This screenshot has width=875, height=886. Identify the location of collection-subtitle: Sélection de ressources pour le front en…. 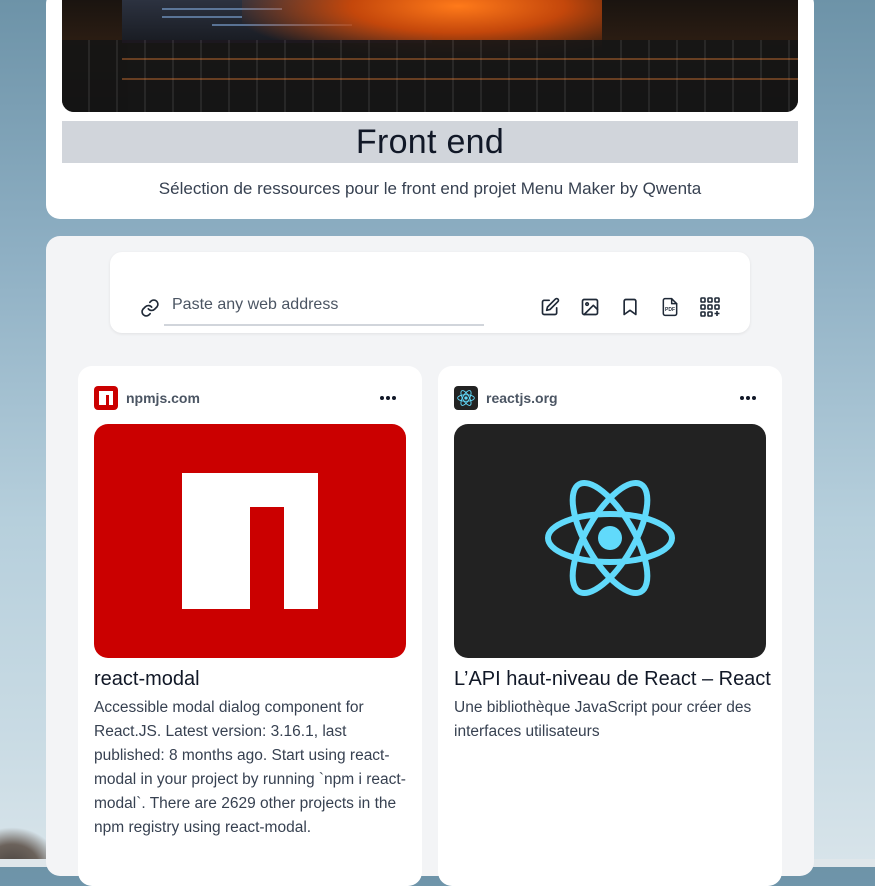
(430, 188).